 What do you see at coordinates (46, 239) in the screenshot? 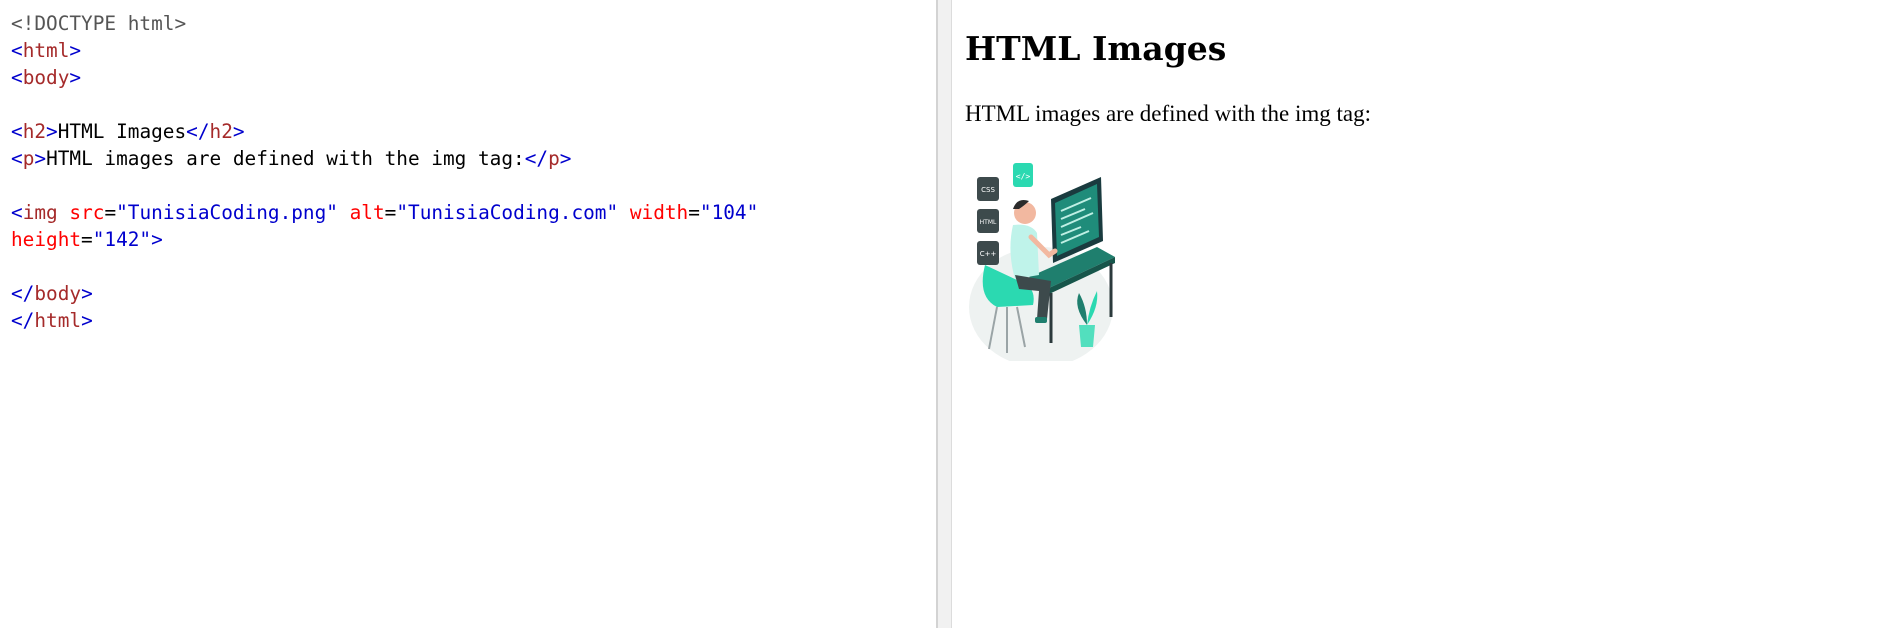
I see `code-token: height` at bounding box center [46, 239].